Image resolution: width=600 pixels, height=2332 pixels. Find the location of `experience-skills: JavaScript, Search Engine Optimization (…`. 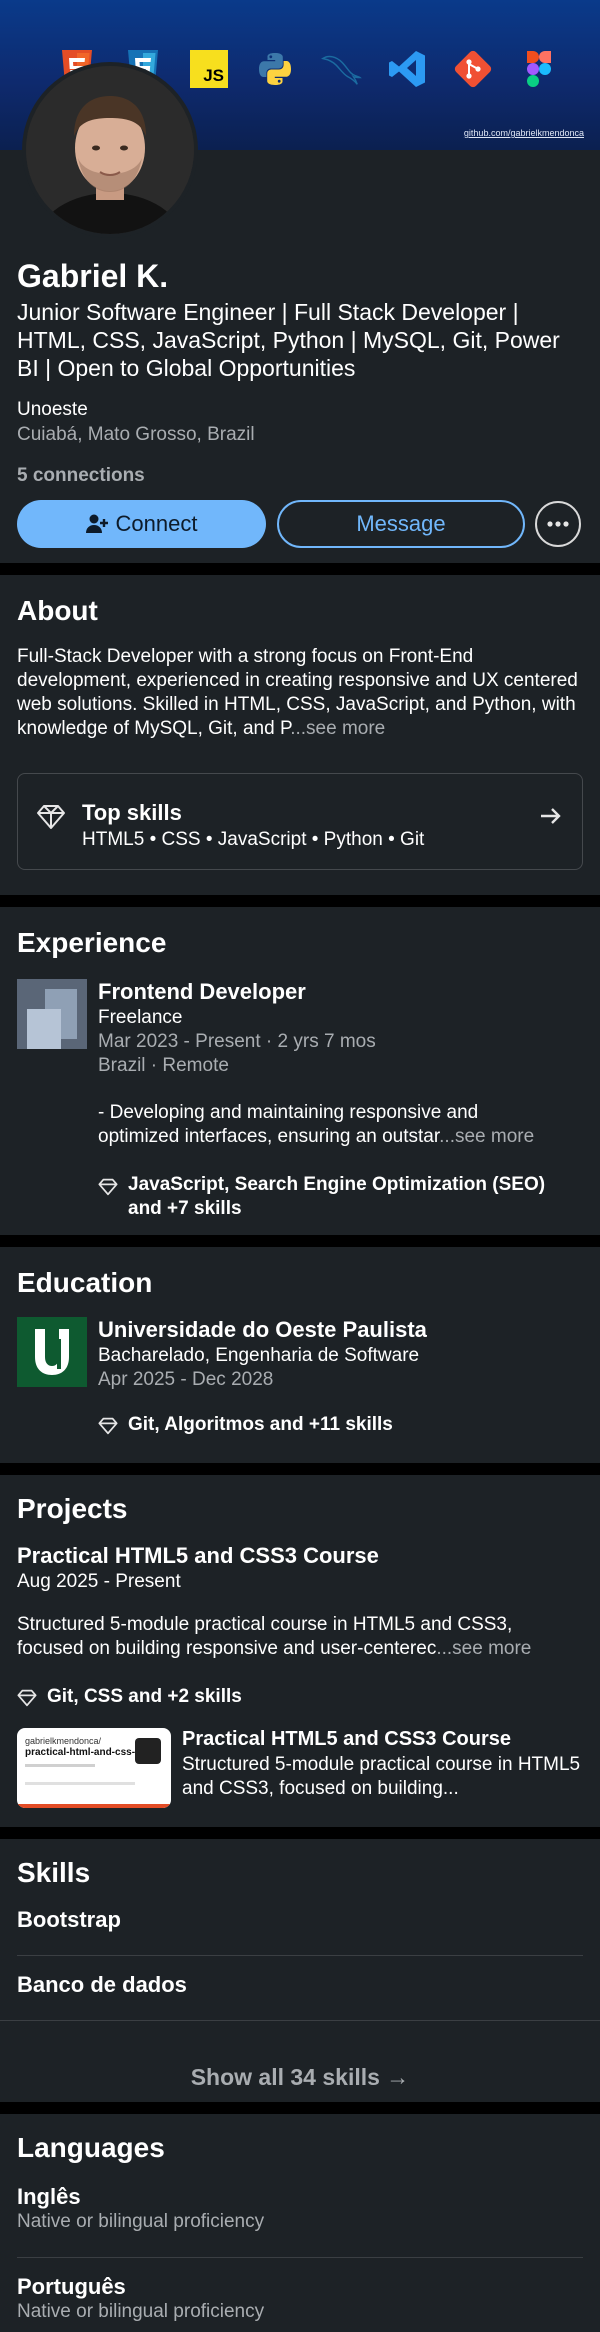

experience-skills: JavaScript, Search Engine Optimization (… is located at coordinates (340, 1197).